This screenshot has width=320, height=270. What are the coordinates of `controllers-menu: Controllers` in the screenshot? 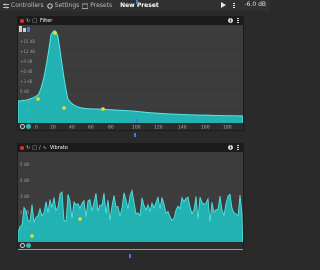 It's located at (23, 5).